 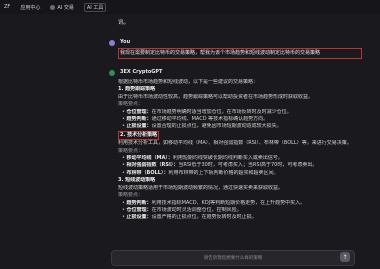 What do you see at coordinates (149, 158) in the screenshot?
I see `bullet-label: 移动平均线（MA）：` at bounding box center [149, 158].